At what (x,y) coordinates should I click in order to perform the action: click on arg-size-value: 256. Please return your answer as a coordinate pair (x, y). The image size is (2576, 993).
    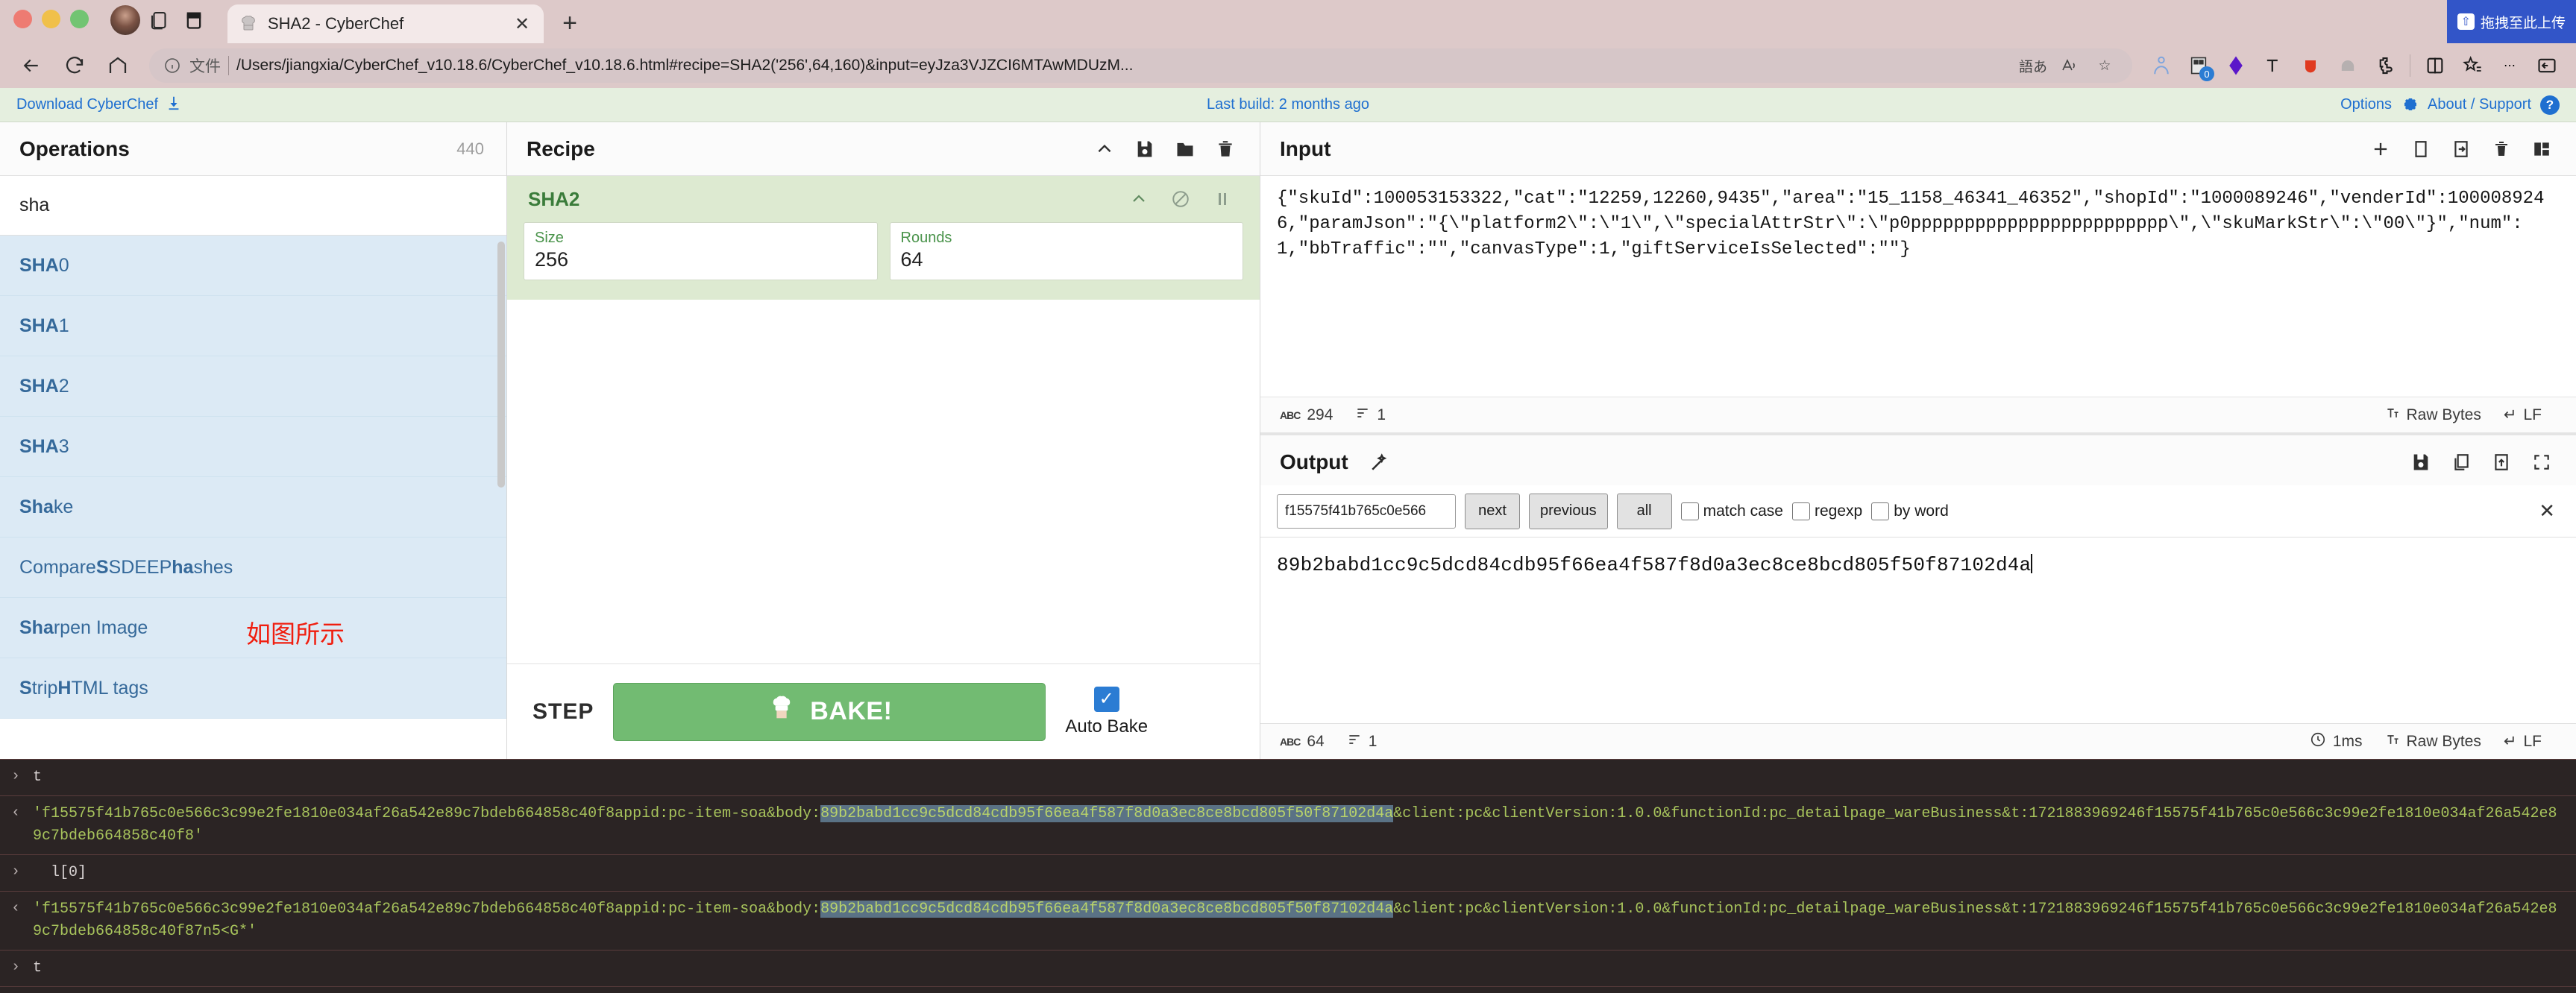
    Looking at the image, I should click on (551, 259).